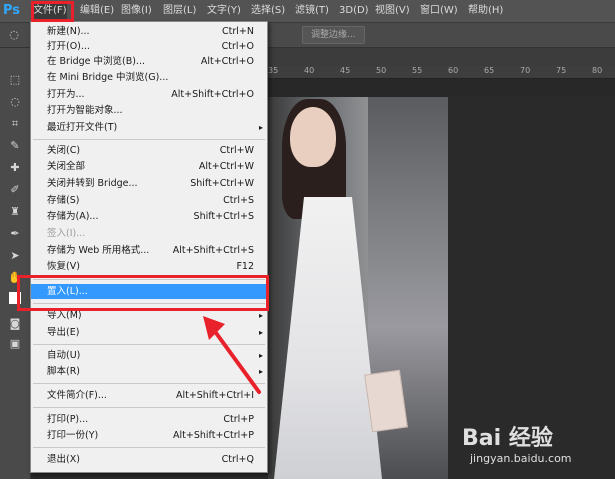  I want to click on menu-item-close: 关闭(C) Ctrl+W, so click(149, 150).